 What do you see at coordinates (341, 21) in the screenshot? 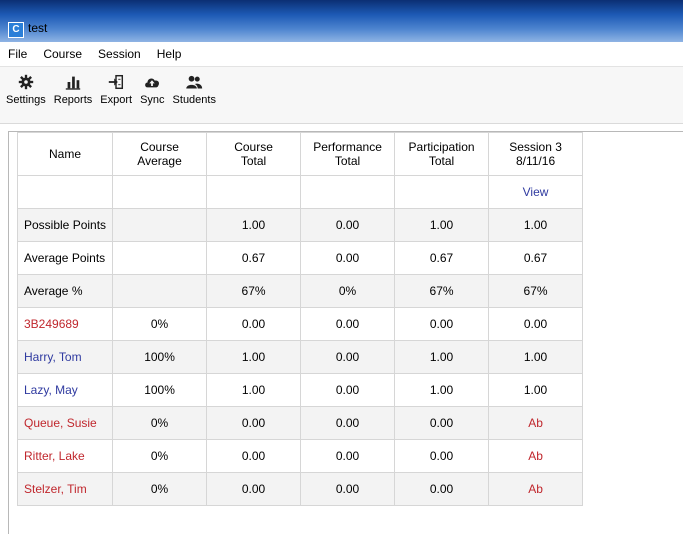
I see `window-titlebar: C test` at bounding box center [341, 21].